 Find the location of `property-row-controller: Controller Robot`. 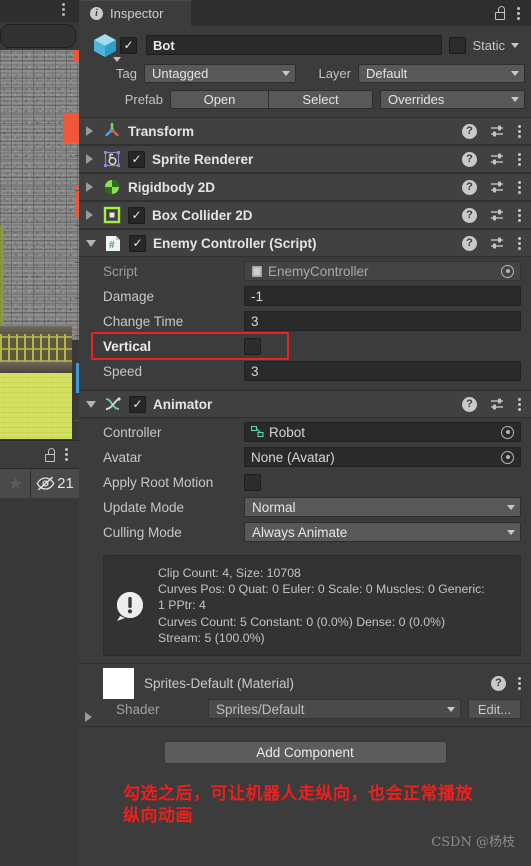

property-row-controller: Controller Robot is located at coordinates (305, 432).